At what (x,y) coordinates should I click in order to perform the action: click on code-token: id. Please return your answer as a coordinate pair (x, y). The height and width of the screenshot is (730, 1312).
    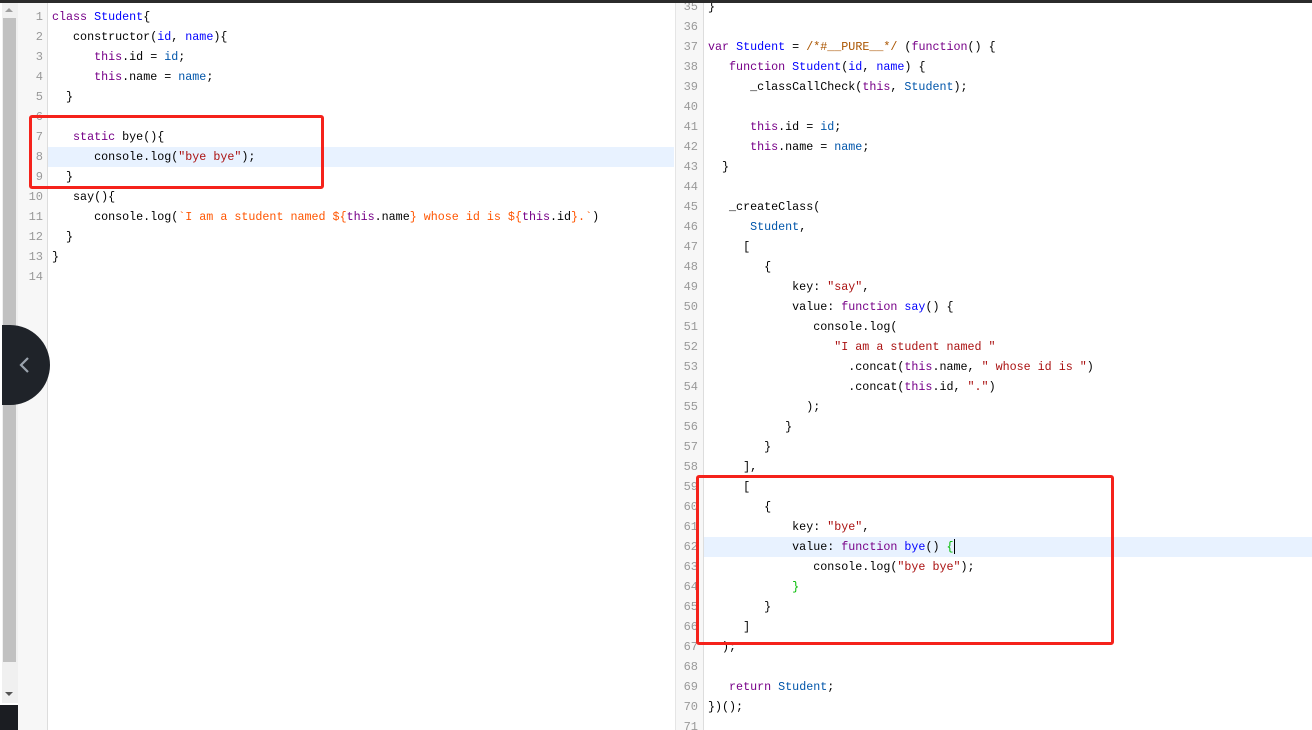
    Looking at the image, I should click on (164, 37).